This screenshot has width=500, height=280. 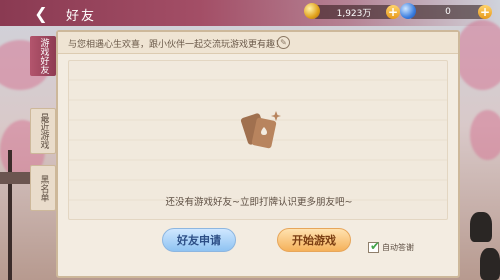 I want to click on tab-label: 最近游戏, so click(x=43, y=131).